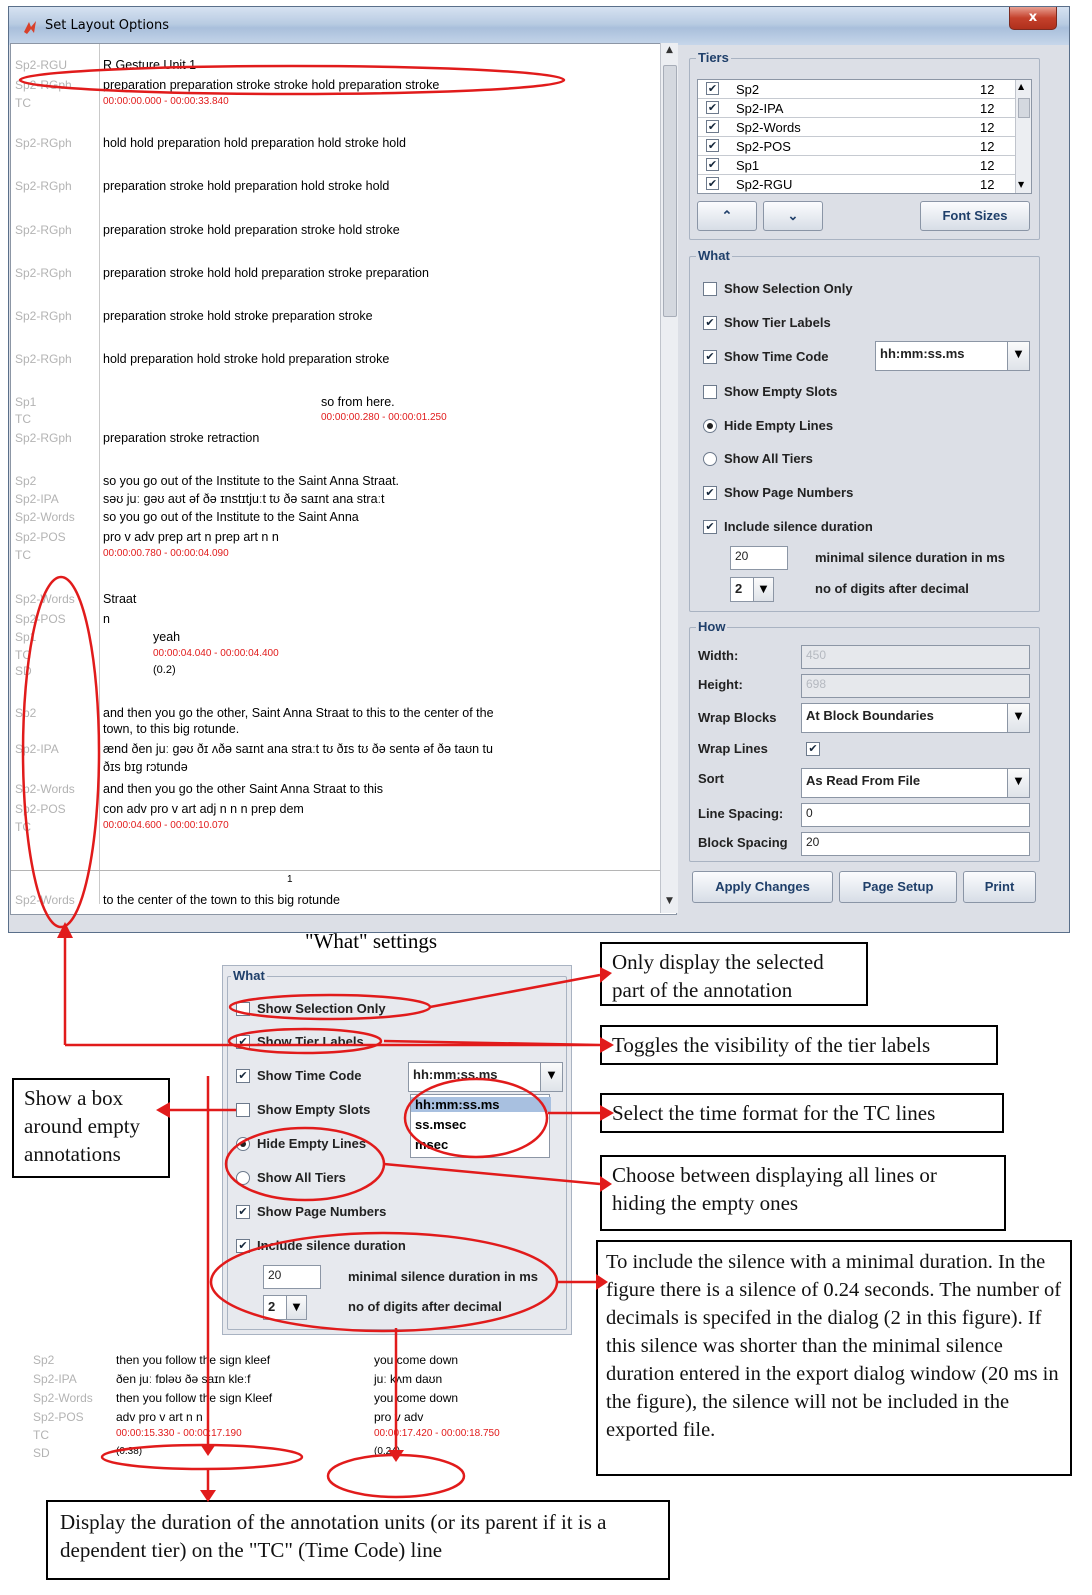 The image size is (1092, 1595). What do you see at coordinates (26, 402) in the screenshot?
I see `tier-label: Sp1` at bounding box center [26, 402].